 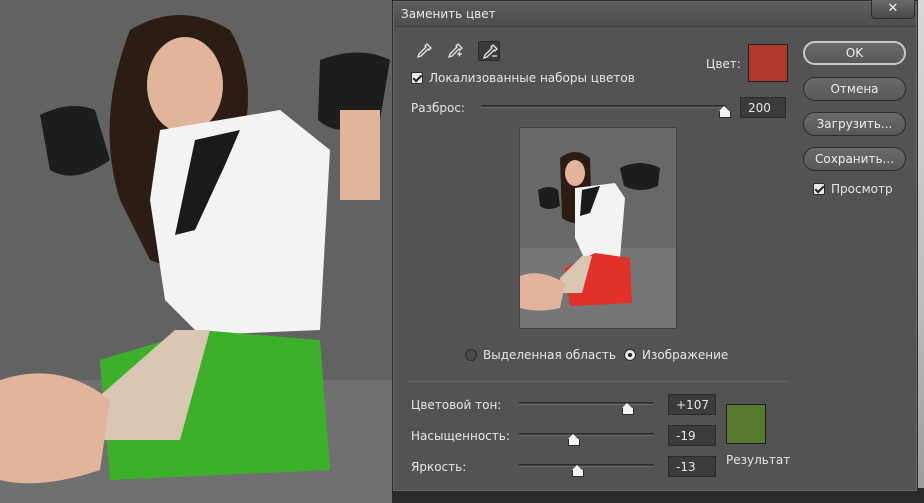 What do you see at coordinates (439, 467) in the screenshot?
I see `lightness-label: Яркость:` at bounding box center [439, 467].